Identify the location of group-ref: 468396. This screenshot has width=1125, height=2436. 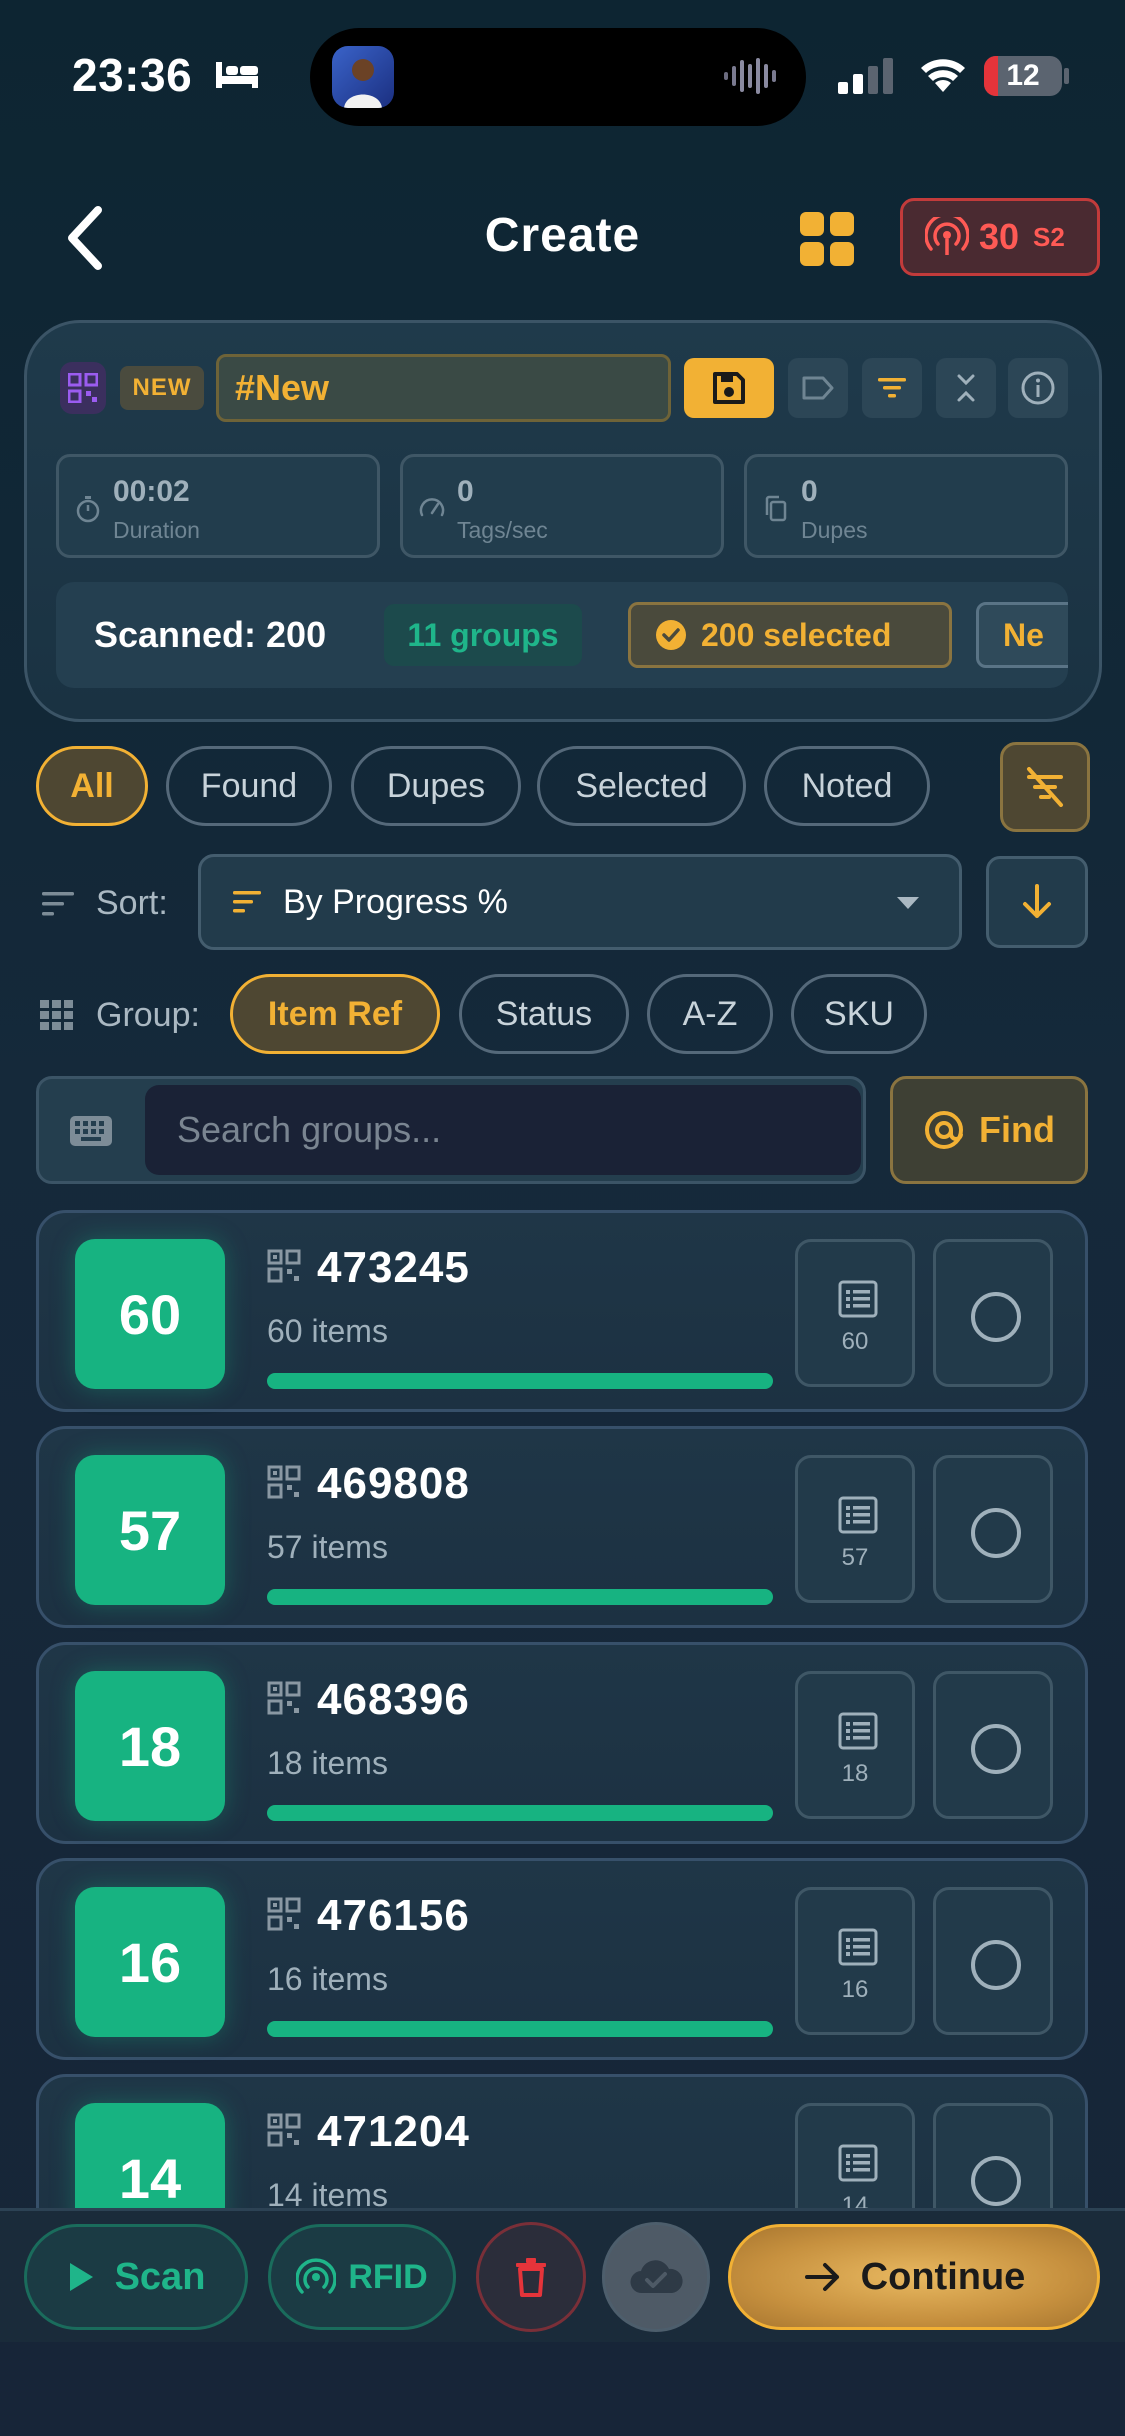
(393, 1699).